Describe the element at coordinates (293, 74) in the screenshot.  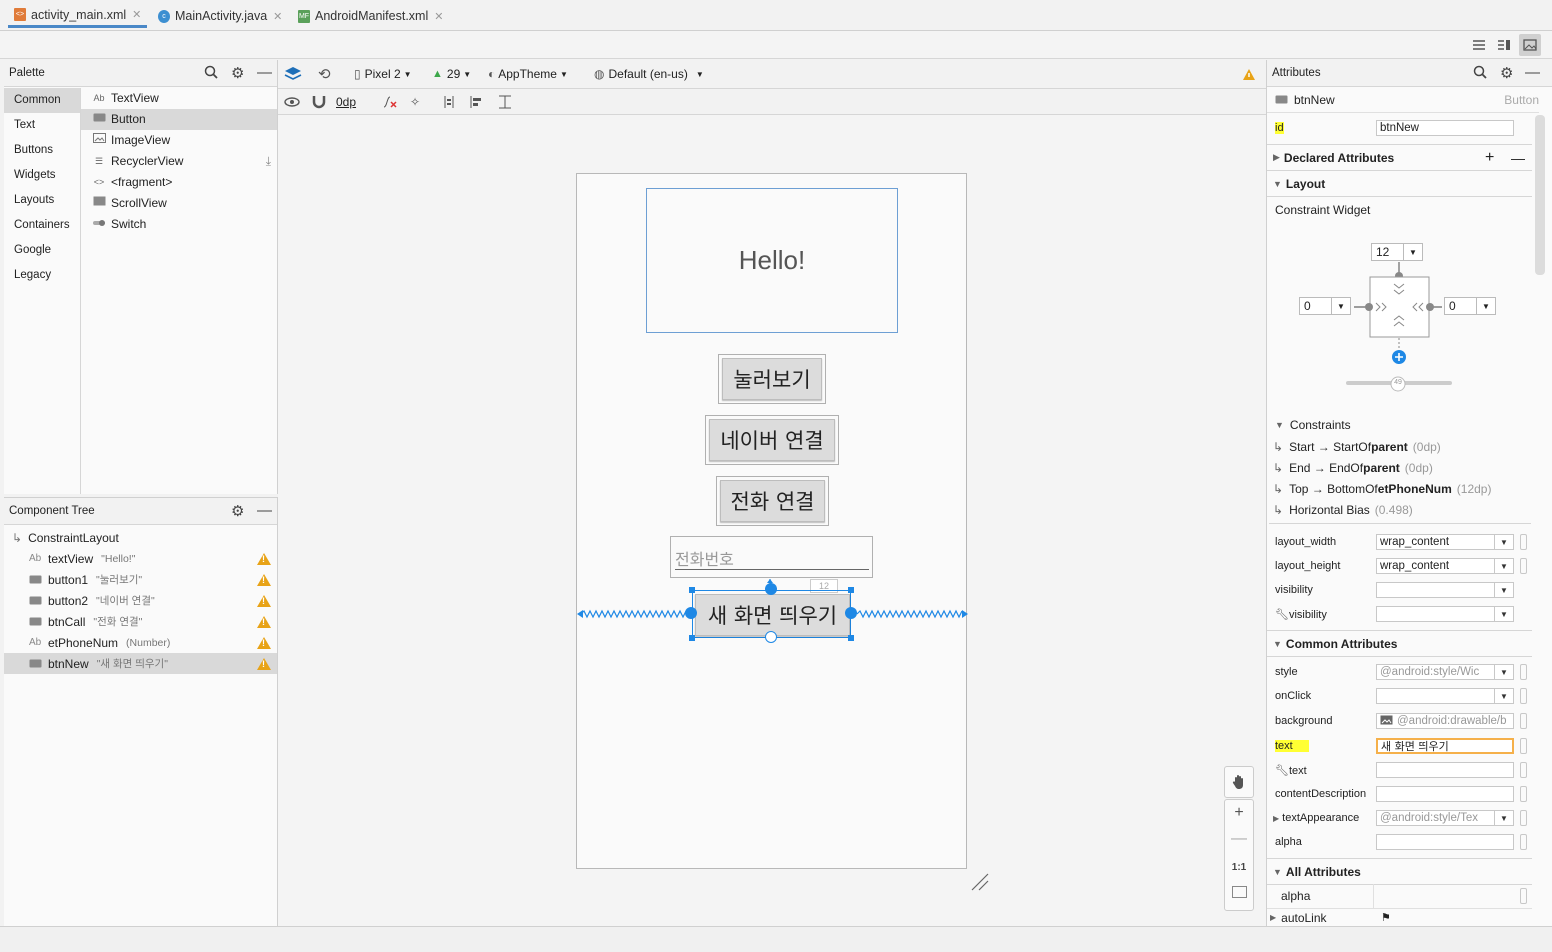
I see `layers-icon` at that location.